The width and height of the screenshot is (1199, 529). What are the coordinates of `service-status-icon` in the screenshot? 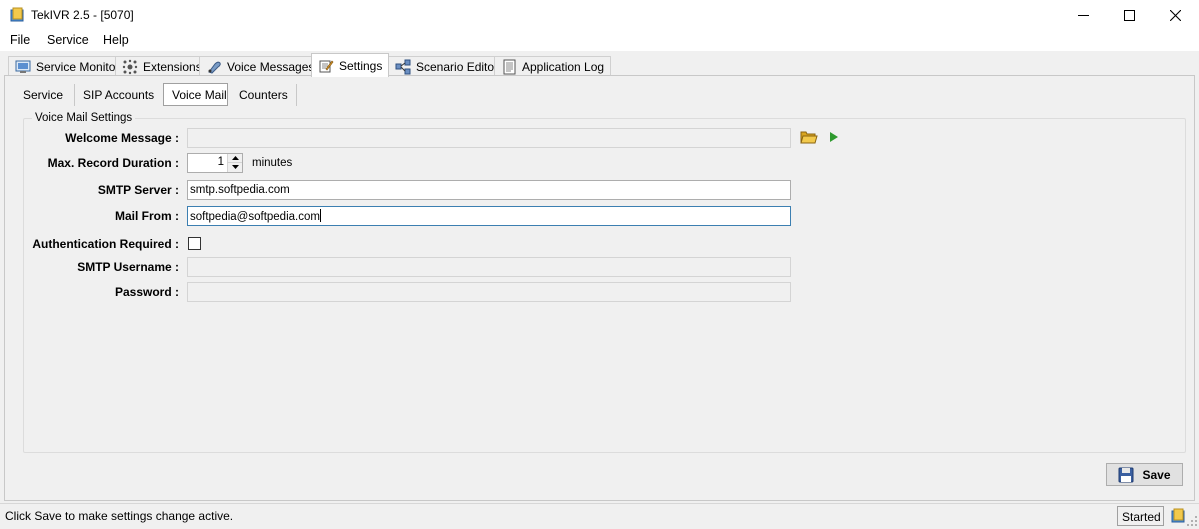 It's located at (1178, 516).